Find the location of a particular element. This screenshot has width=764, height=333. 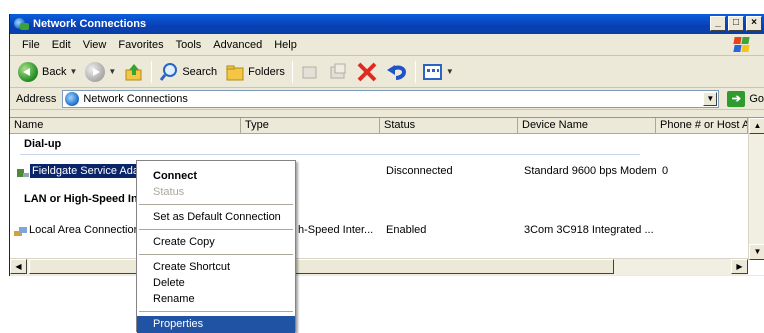

horizontal-scrollbar: ◀ ▶ is located at coordinates (379, 266).